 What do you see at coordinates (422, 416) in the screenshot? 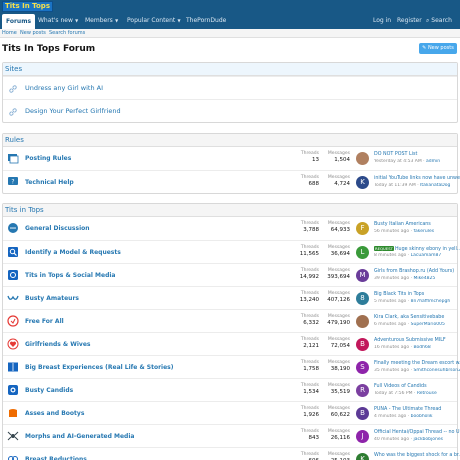
I see `latest-user: boobholik` at bounding box center [422, 416].